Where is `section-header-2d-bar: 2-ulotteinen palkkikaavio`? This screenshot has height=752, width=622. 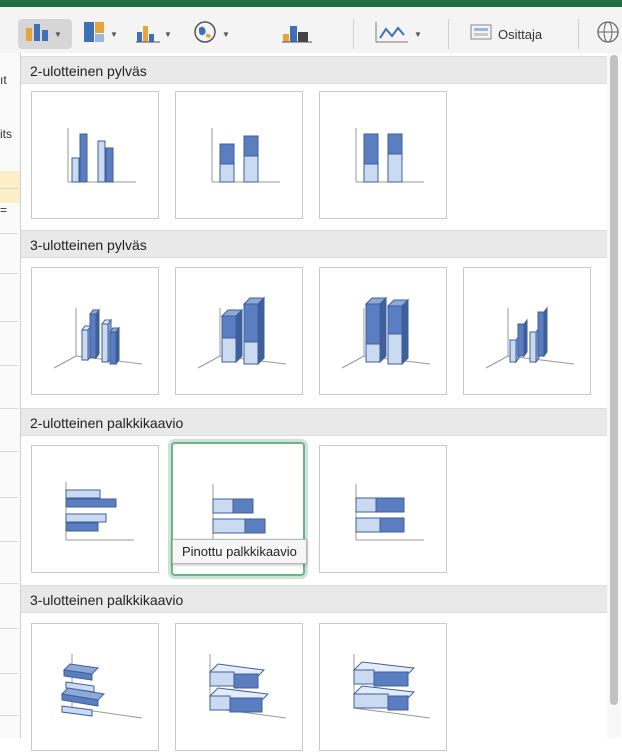 section-header-2d-bar: 2-ulotteinen palkkikaavio is located at coordinates (314, 422).